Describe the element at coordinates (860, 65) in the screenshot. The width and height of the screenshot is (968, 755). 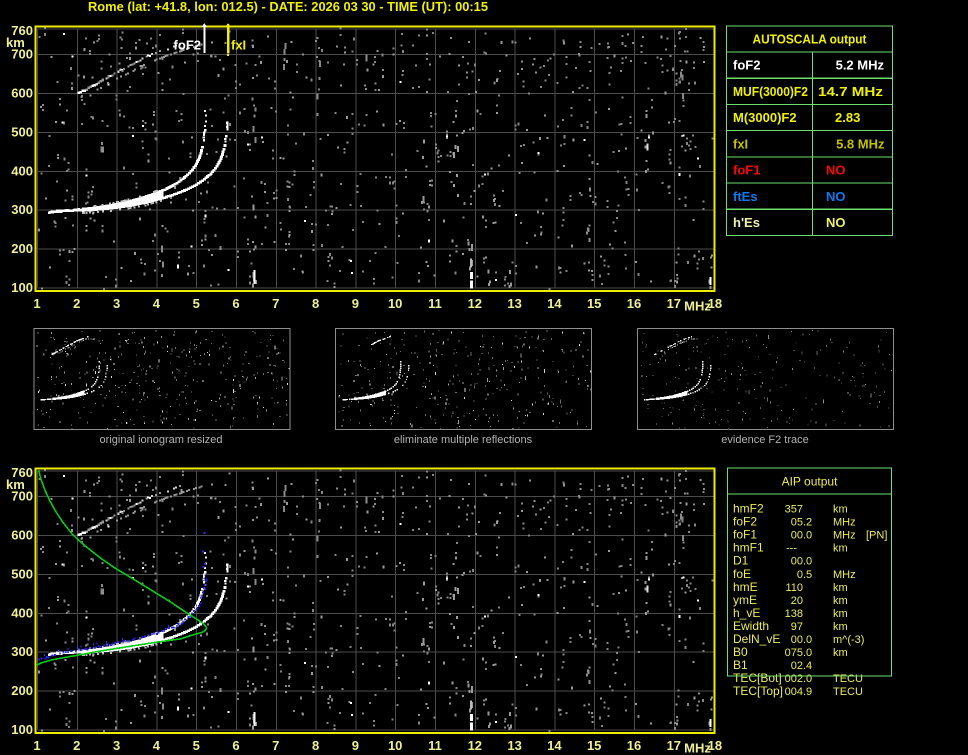
I see `svg-text: 5.2 MHz` at that location.